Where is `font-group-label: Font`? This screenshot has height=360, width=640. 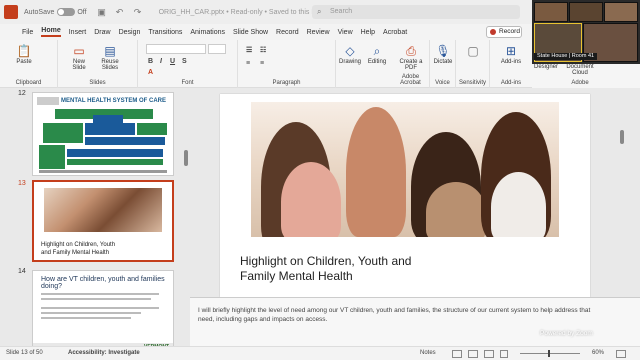 font-group-label: Font is located at coordinates (187, 83).